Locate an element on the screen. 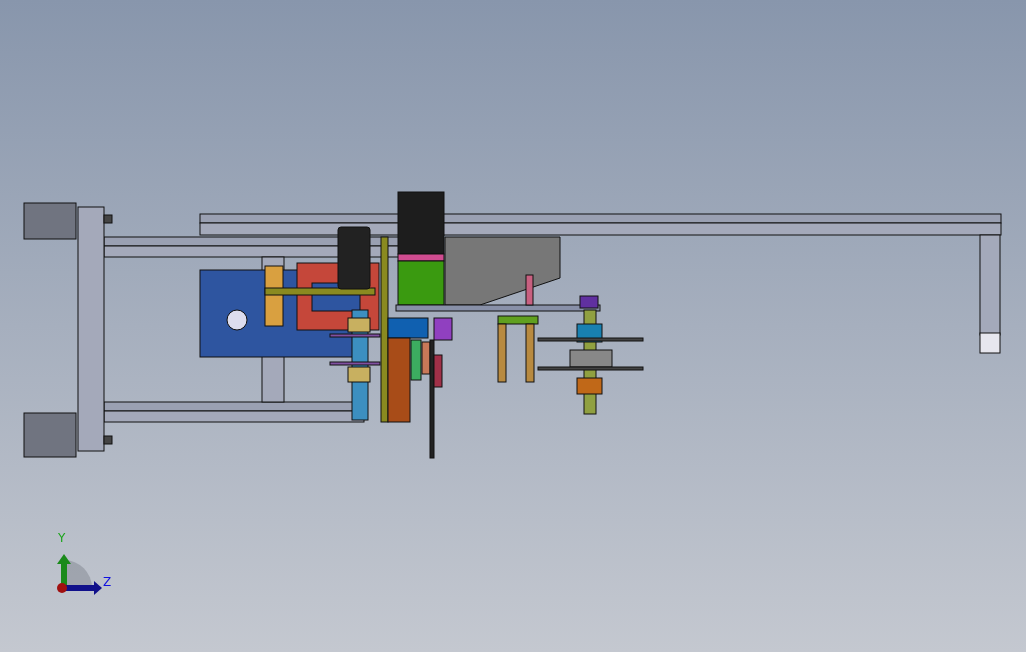 The height and width of the screenshot is (652, 1026). axis-triad-drawing is located at coordinates (79, 574).